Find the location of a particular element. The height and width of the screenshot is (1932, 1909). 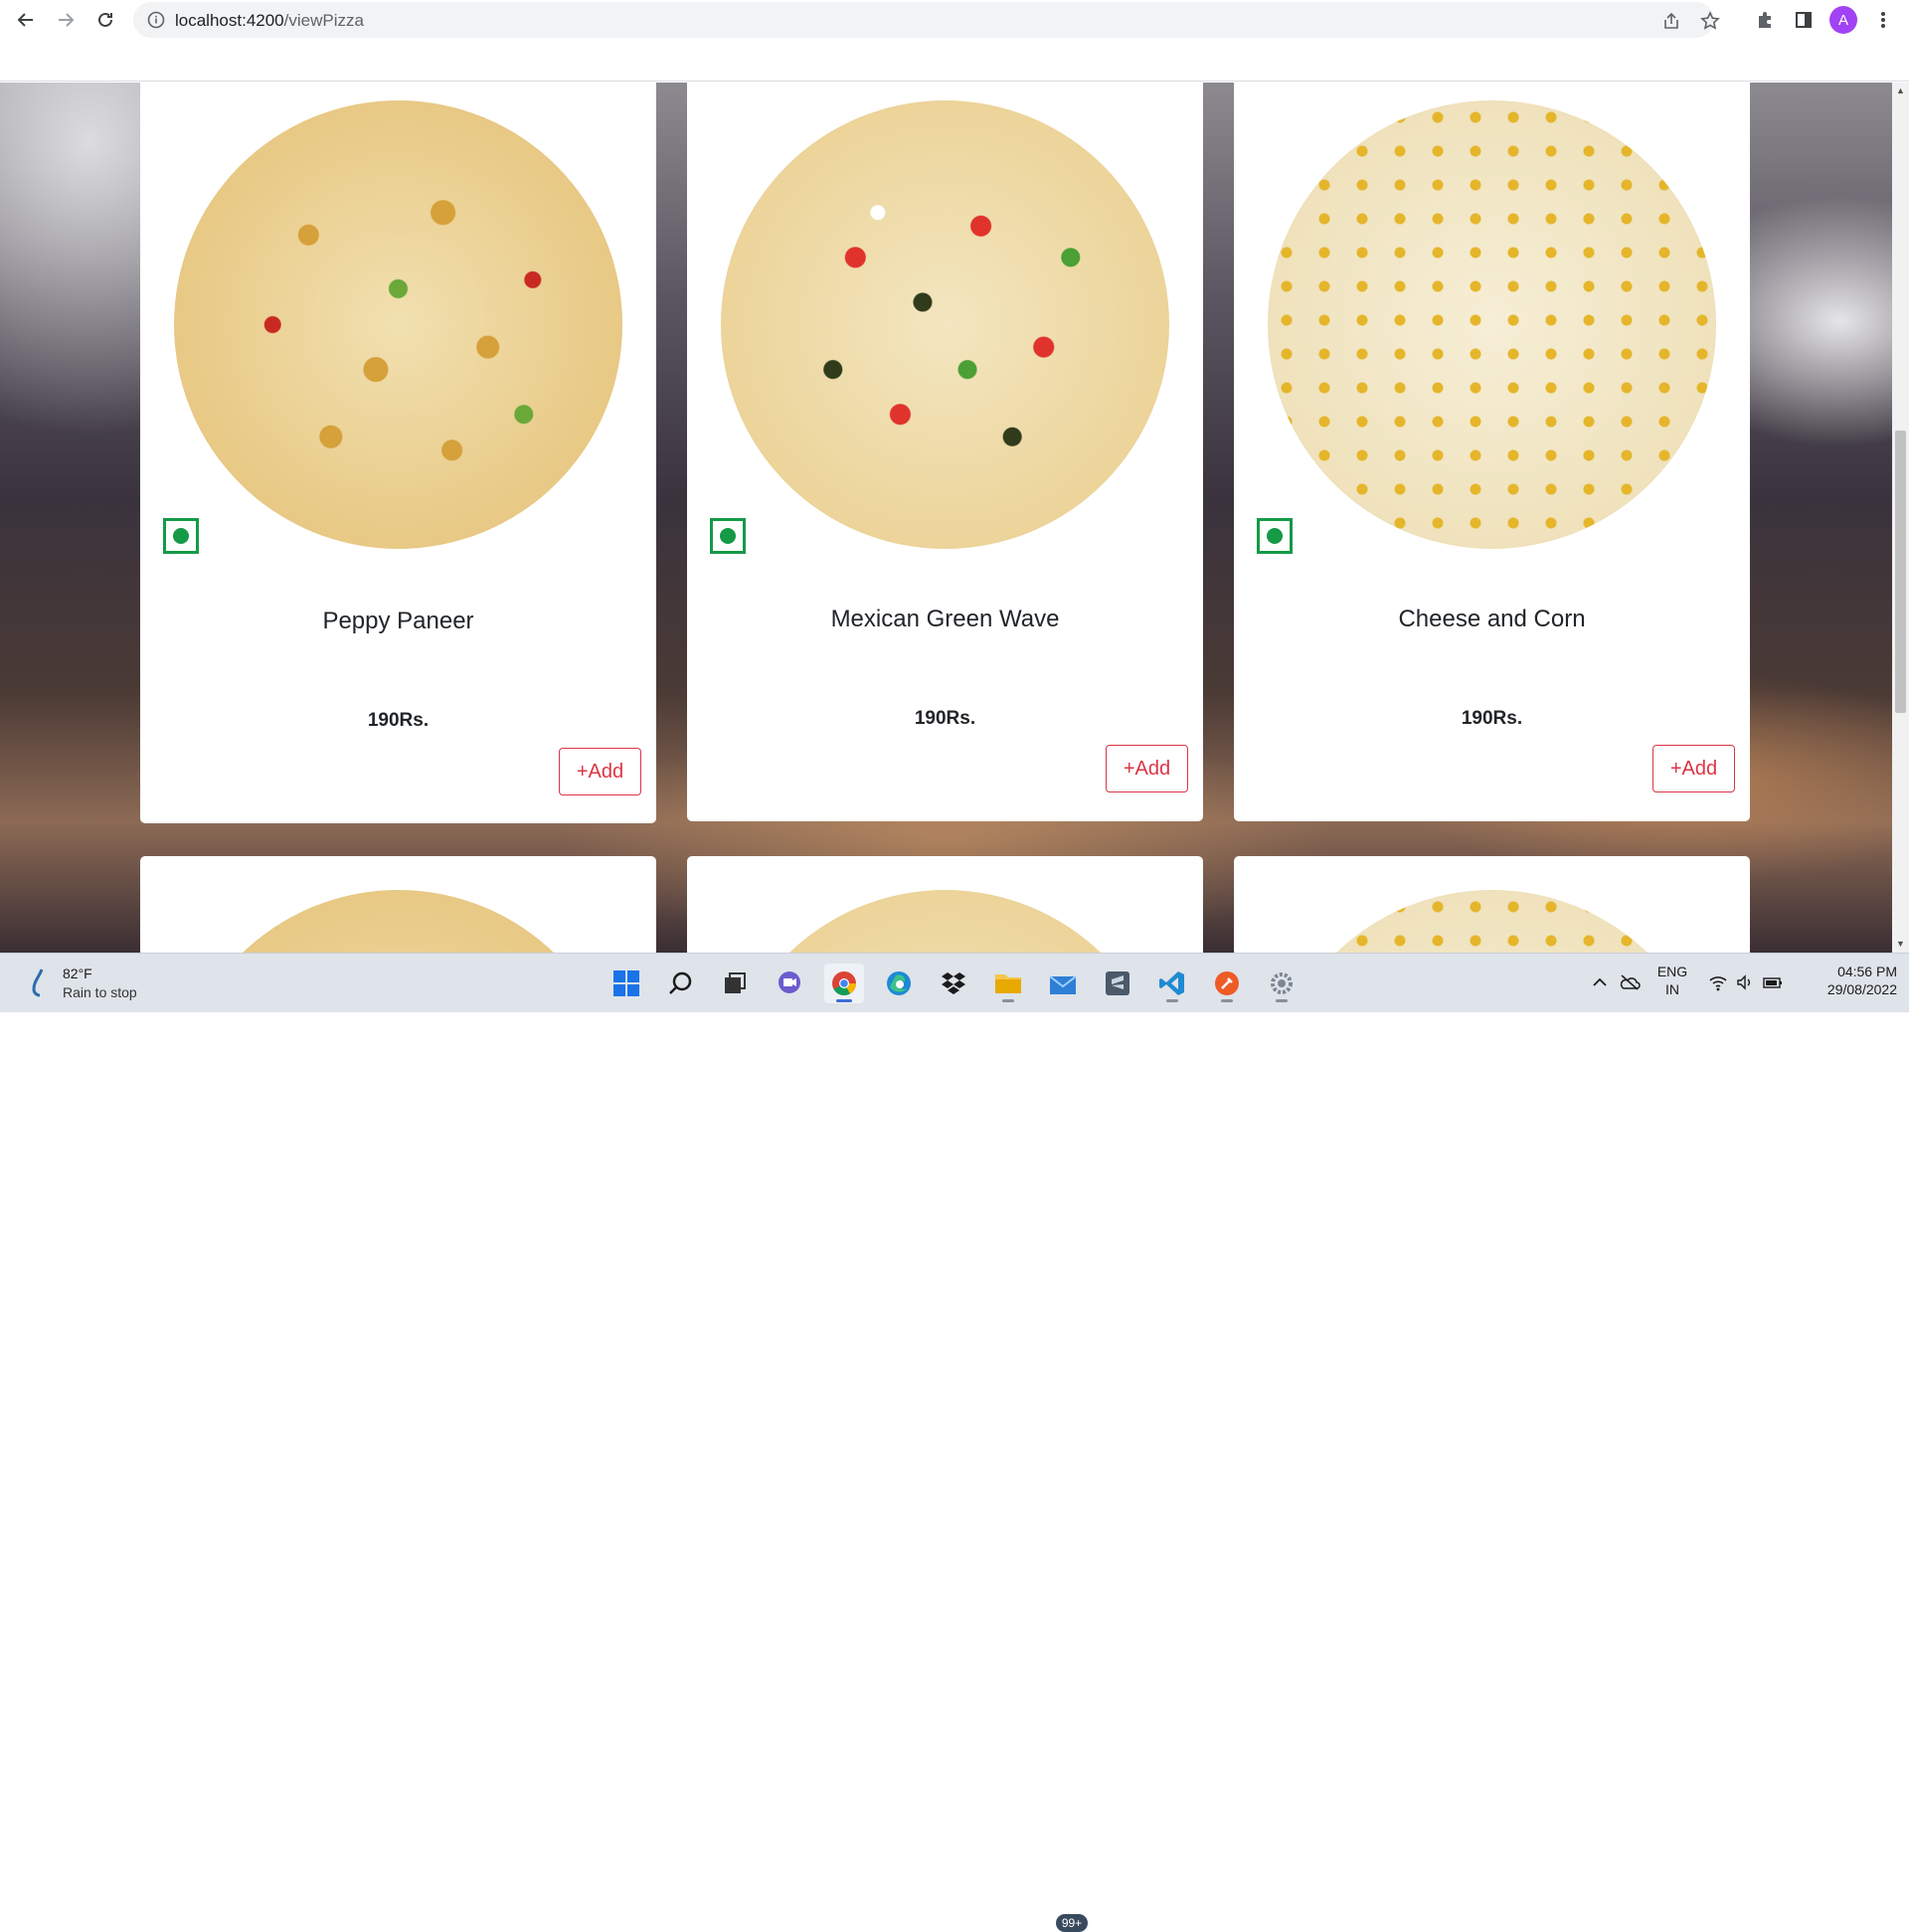

clock: 04:56 PM 29/08/2022 is located at coordinates (1850, 980).